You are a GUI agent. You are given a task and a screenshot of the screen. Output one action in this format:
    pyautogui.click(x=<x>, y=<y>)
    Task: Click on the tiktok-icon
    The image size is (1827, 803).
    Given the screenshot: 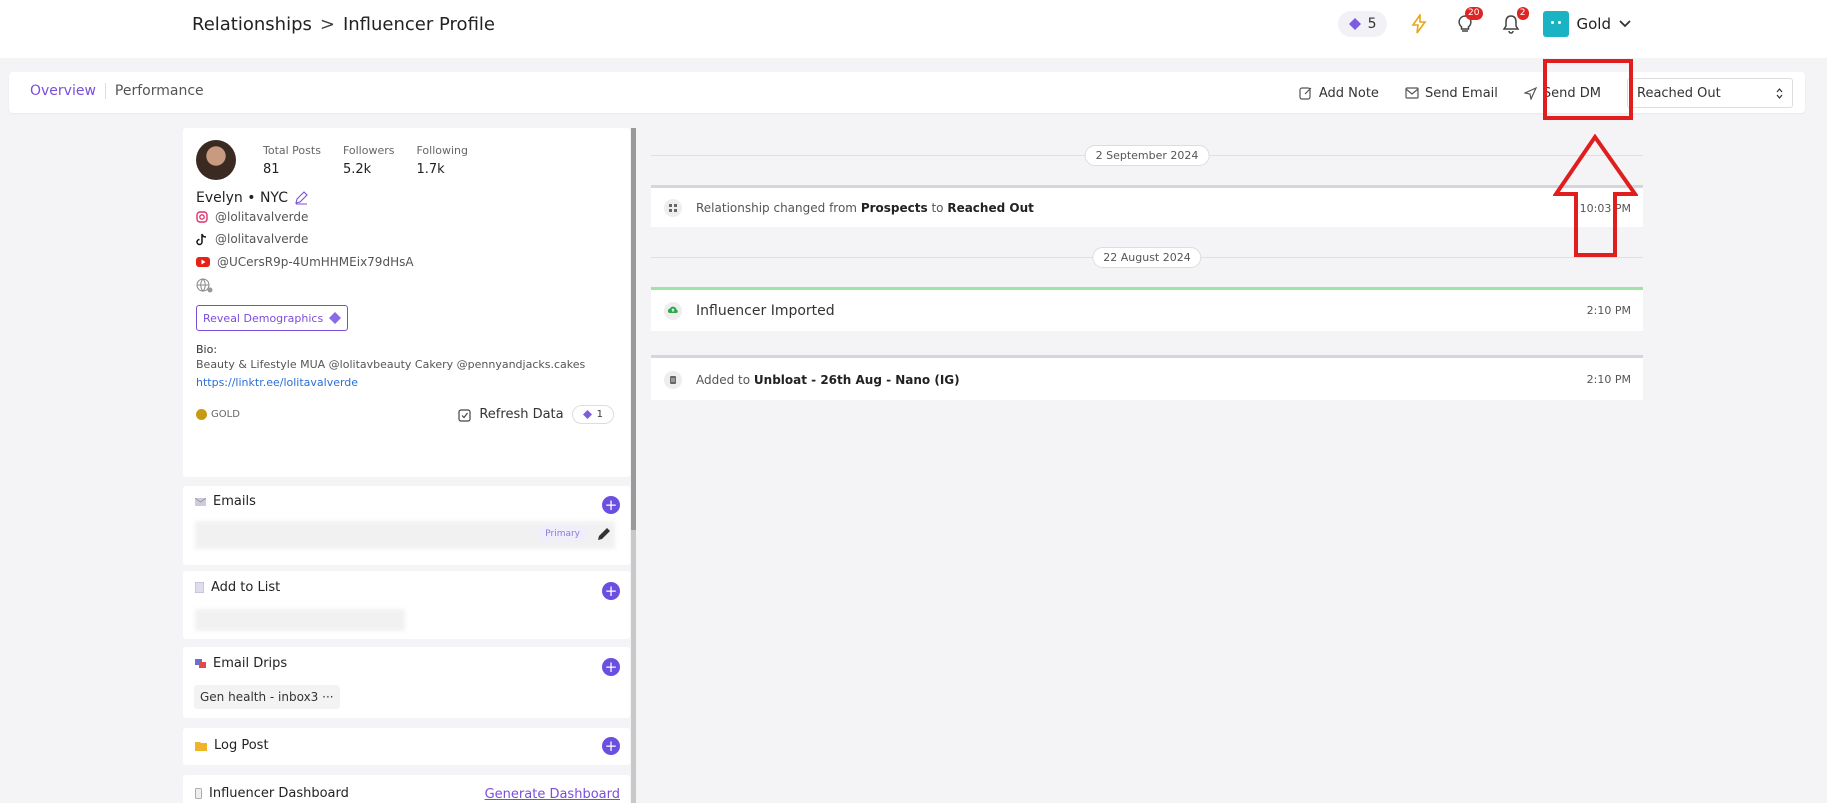 What is the action you would take?
    pyautogui.click(x=201, y=239)
    